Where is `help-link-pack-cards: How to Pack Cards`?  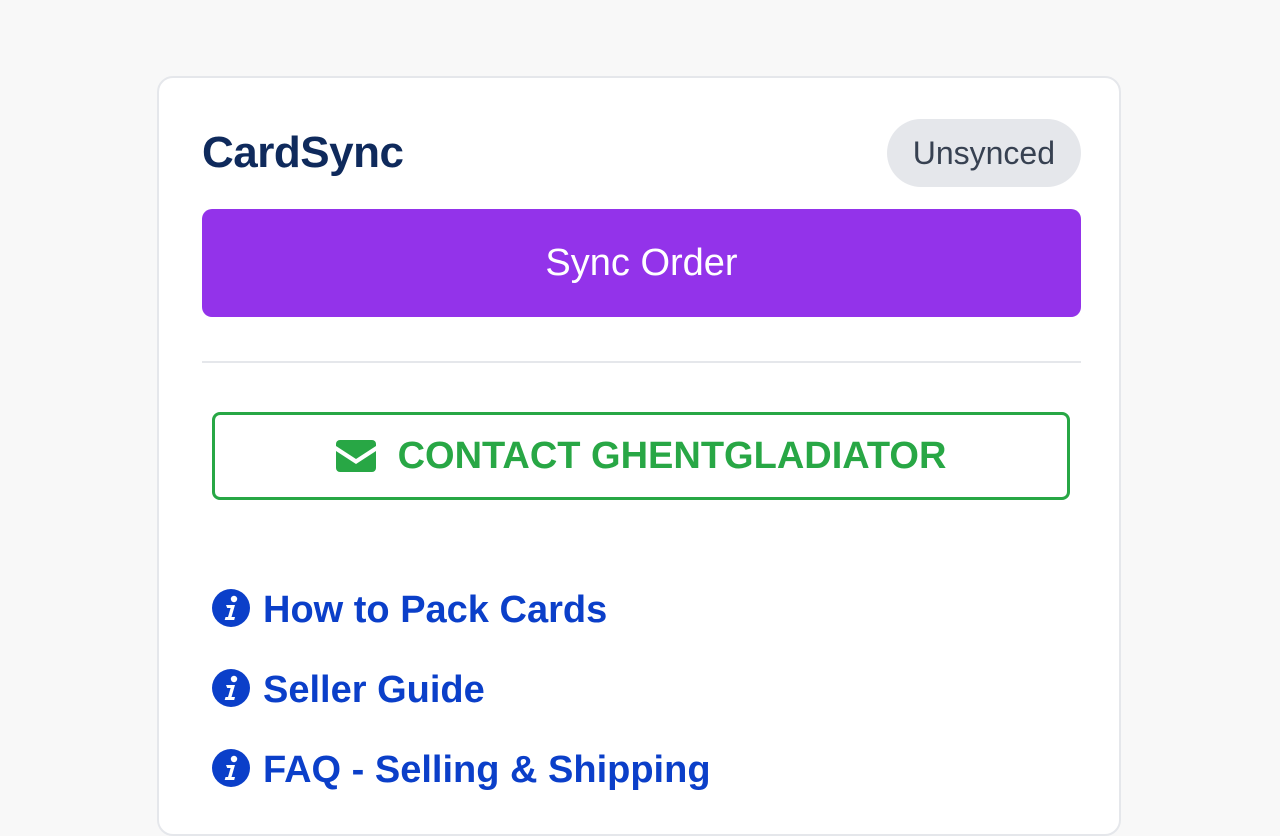 help-link-pack-cards: How to Pack Cards is located at coordinates (461, 610).